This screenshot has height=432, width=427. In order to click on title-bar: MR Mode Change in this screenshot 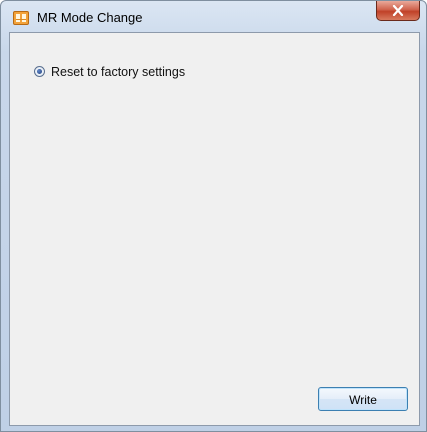, I will do `click(213, 16)`.